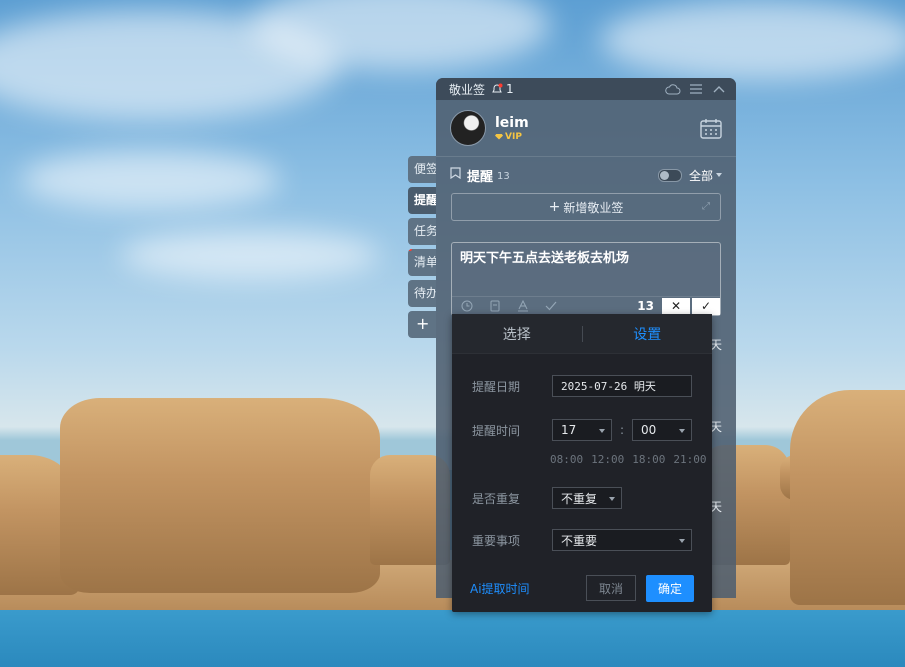 The height and width of the screenshot is (667, 905). What do you see at coordinates (554, 207) in the screenshot?
I see `plus-icon: +` at bounding box center [554, 207].